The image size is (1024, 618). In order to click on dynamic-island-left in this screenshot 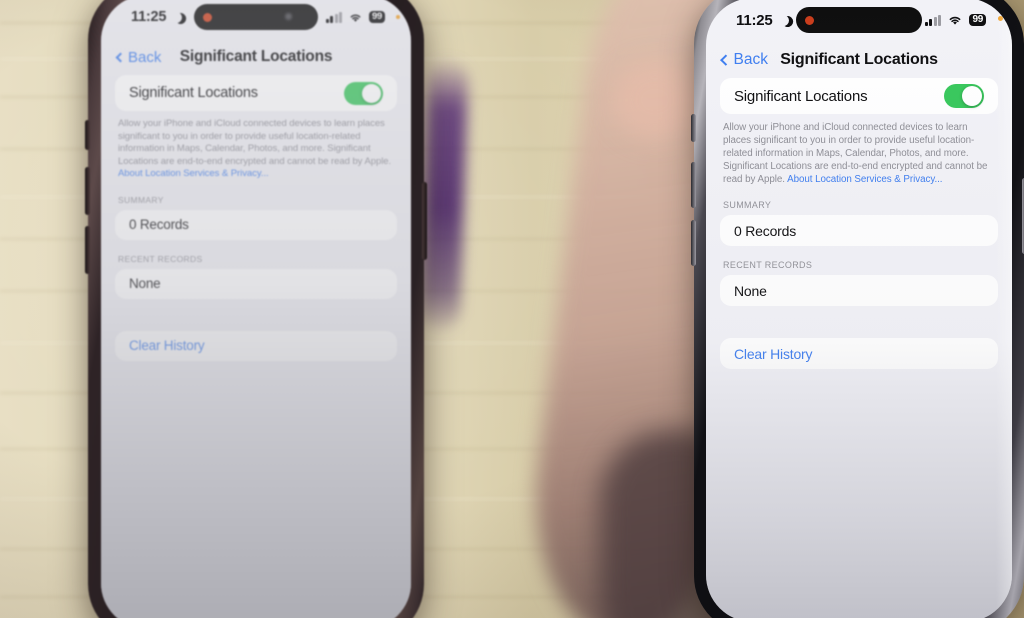, I will do `click(256, 17)`.